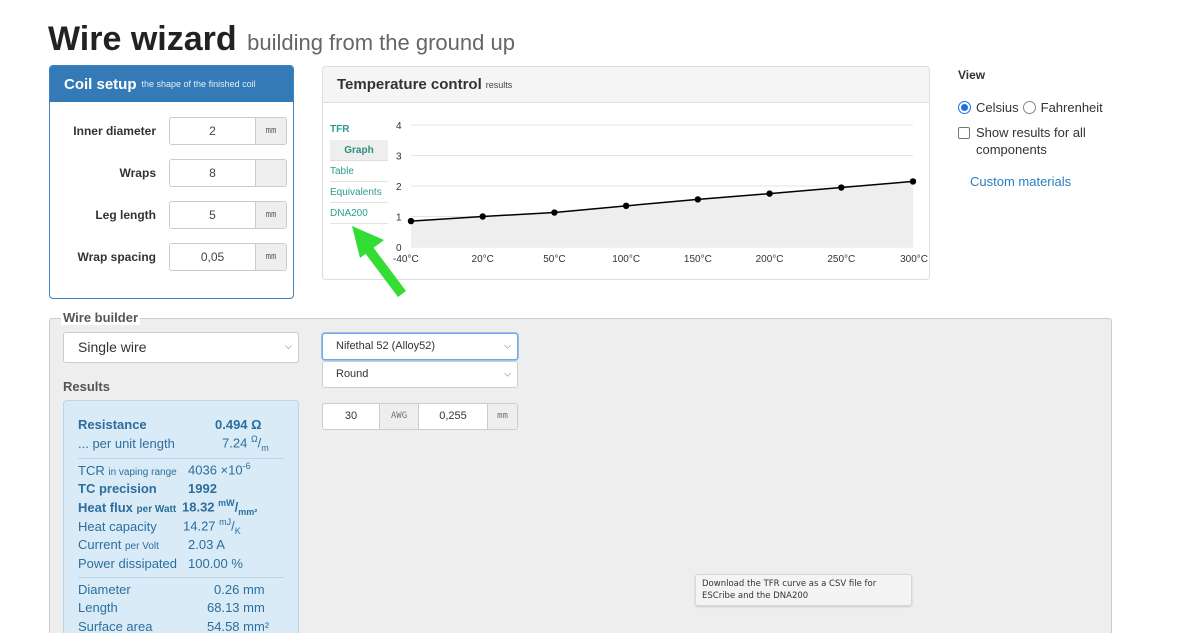 The height and width of the screenshot is (633, 1200). Describe the element at coordinates (212, 173) in the screenshot. I see `wraps-input: 8` at that location.